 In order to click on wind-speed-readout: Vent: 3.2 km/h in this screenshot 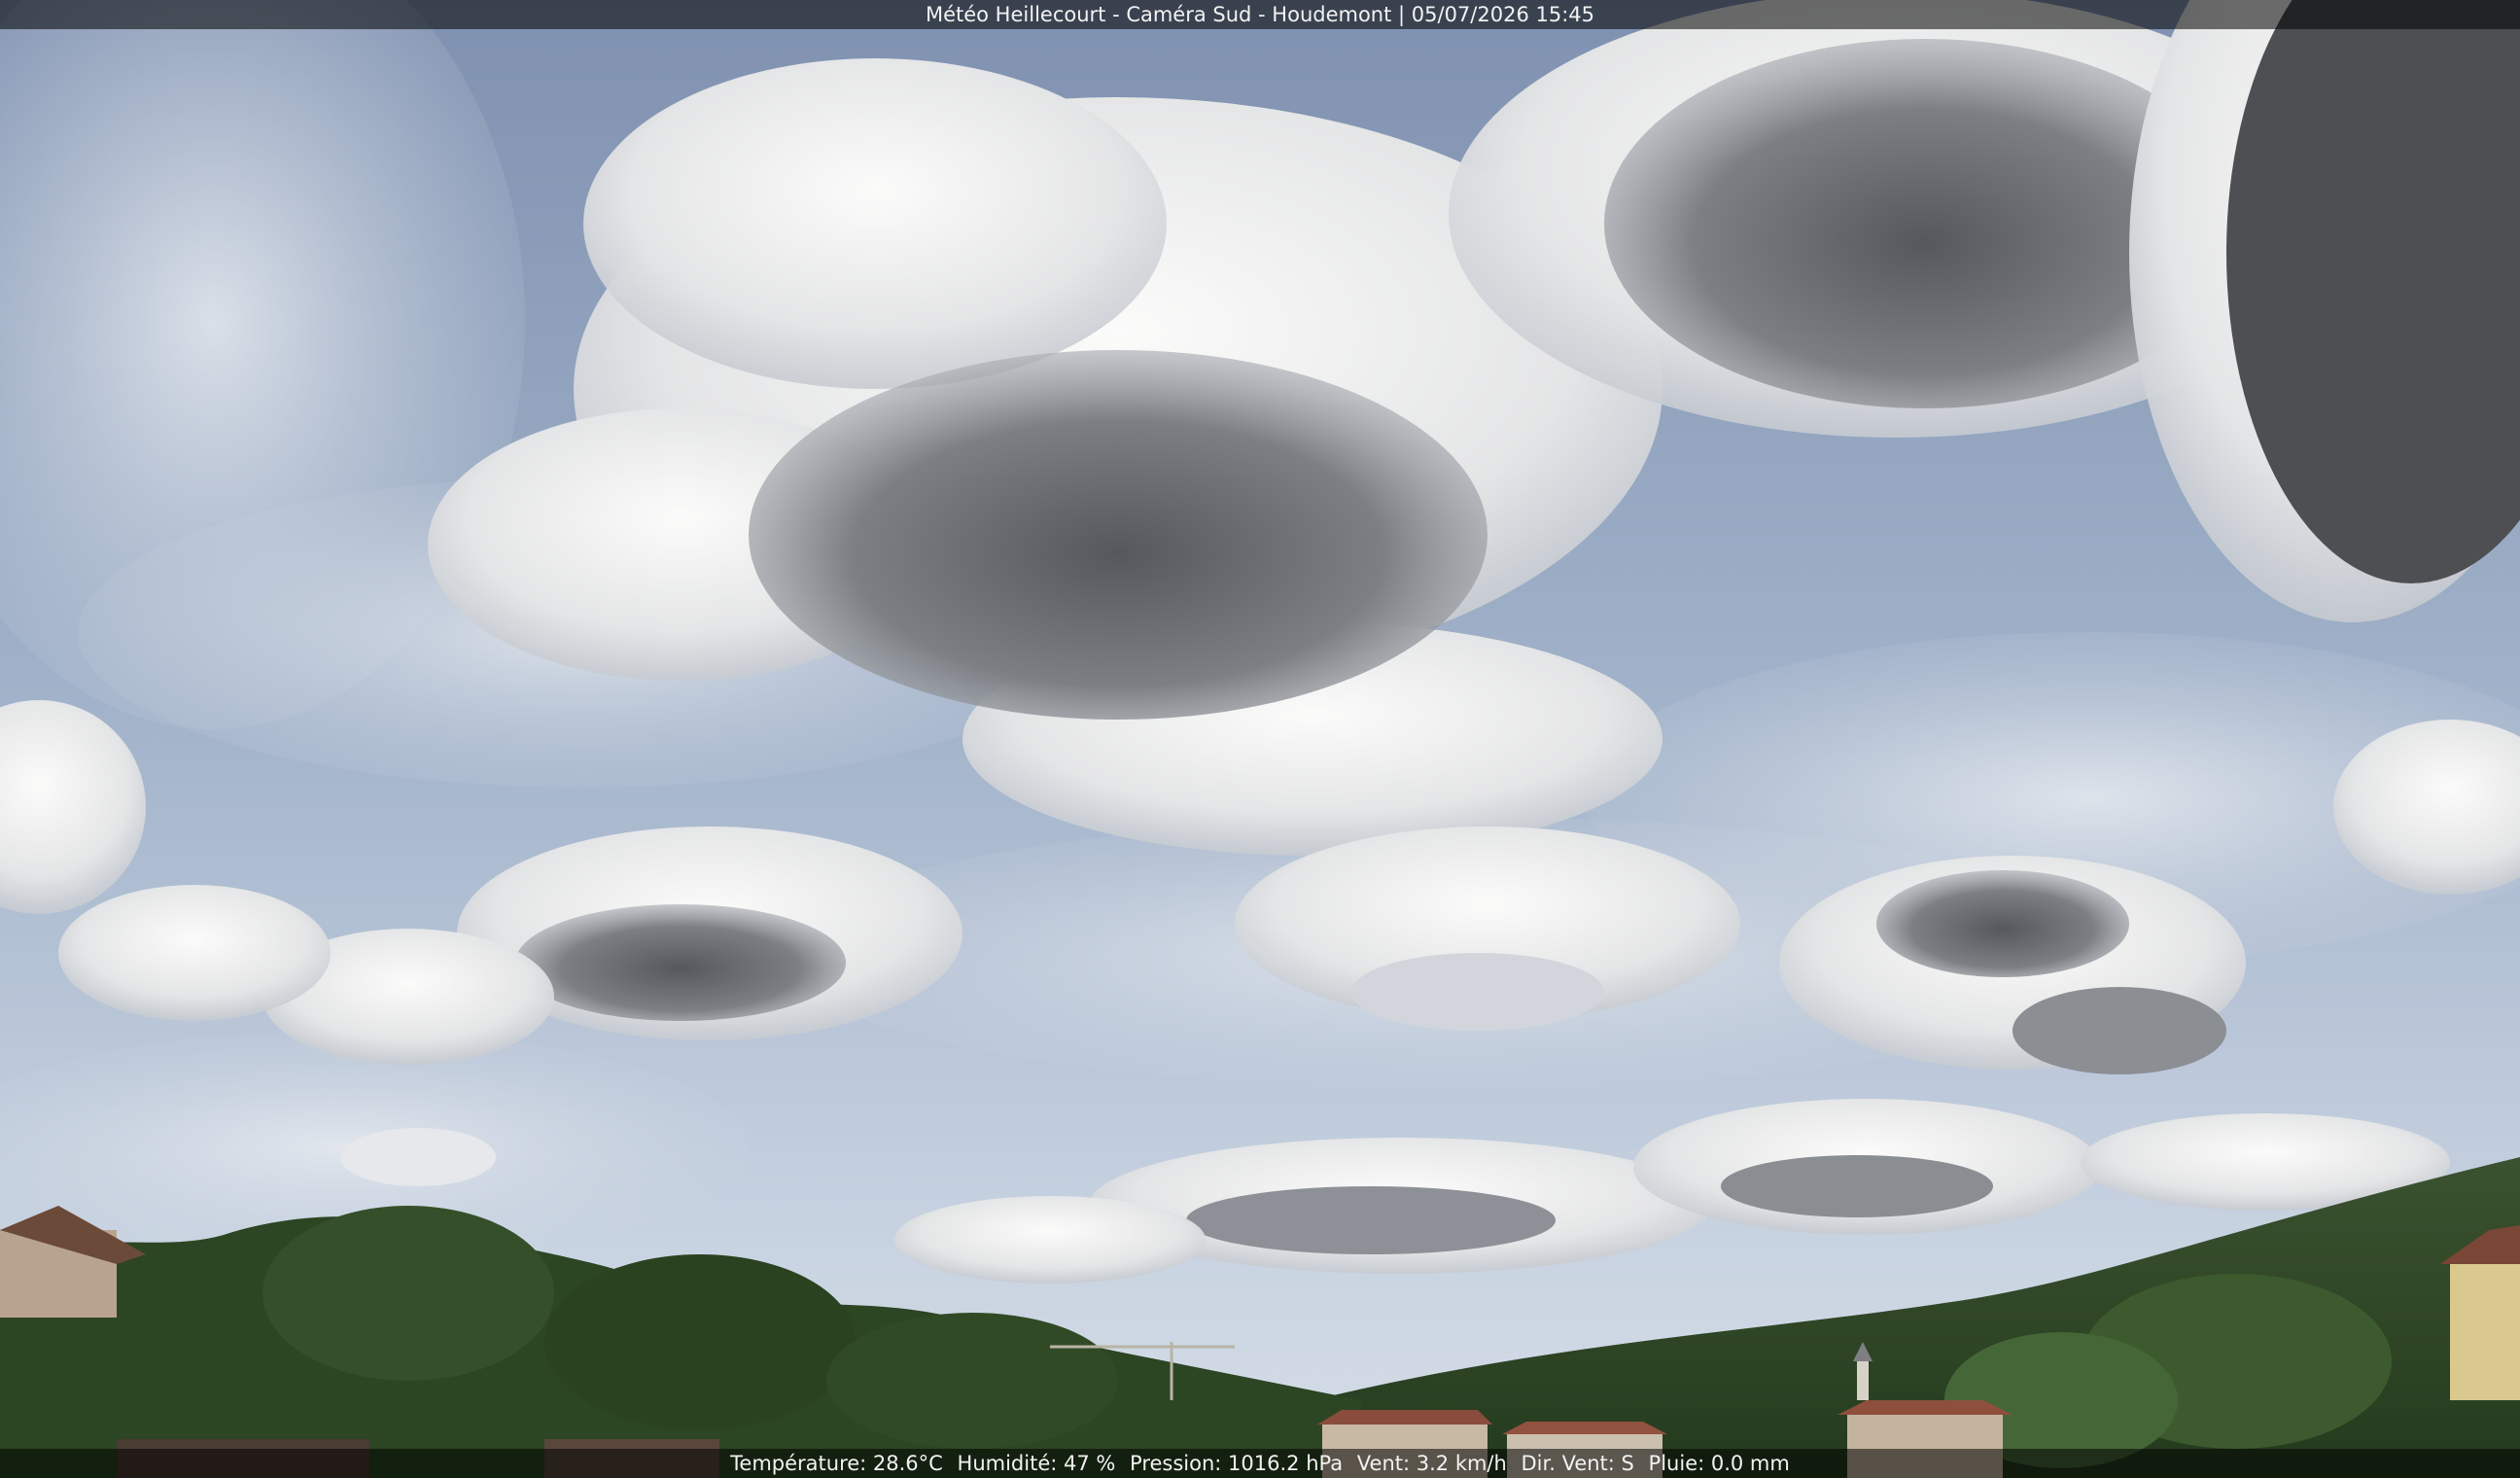, I will do `click(1431, 1463)`.